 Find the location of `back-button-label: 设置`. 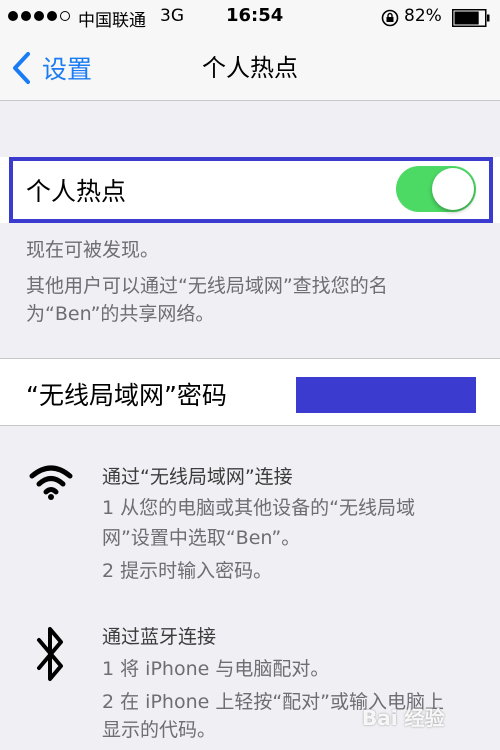

back-button-label: 设置 is located at coordinates (67, 69).